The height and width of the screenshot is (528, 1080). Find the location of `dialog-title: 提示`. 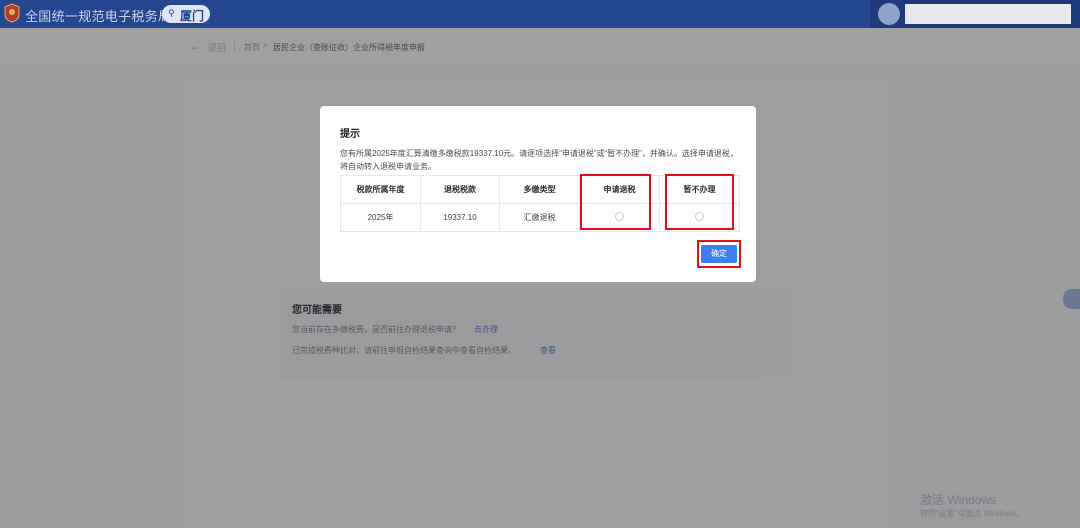

dialog-title: 提示 is located at coordinates (350, 134).